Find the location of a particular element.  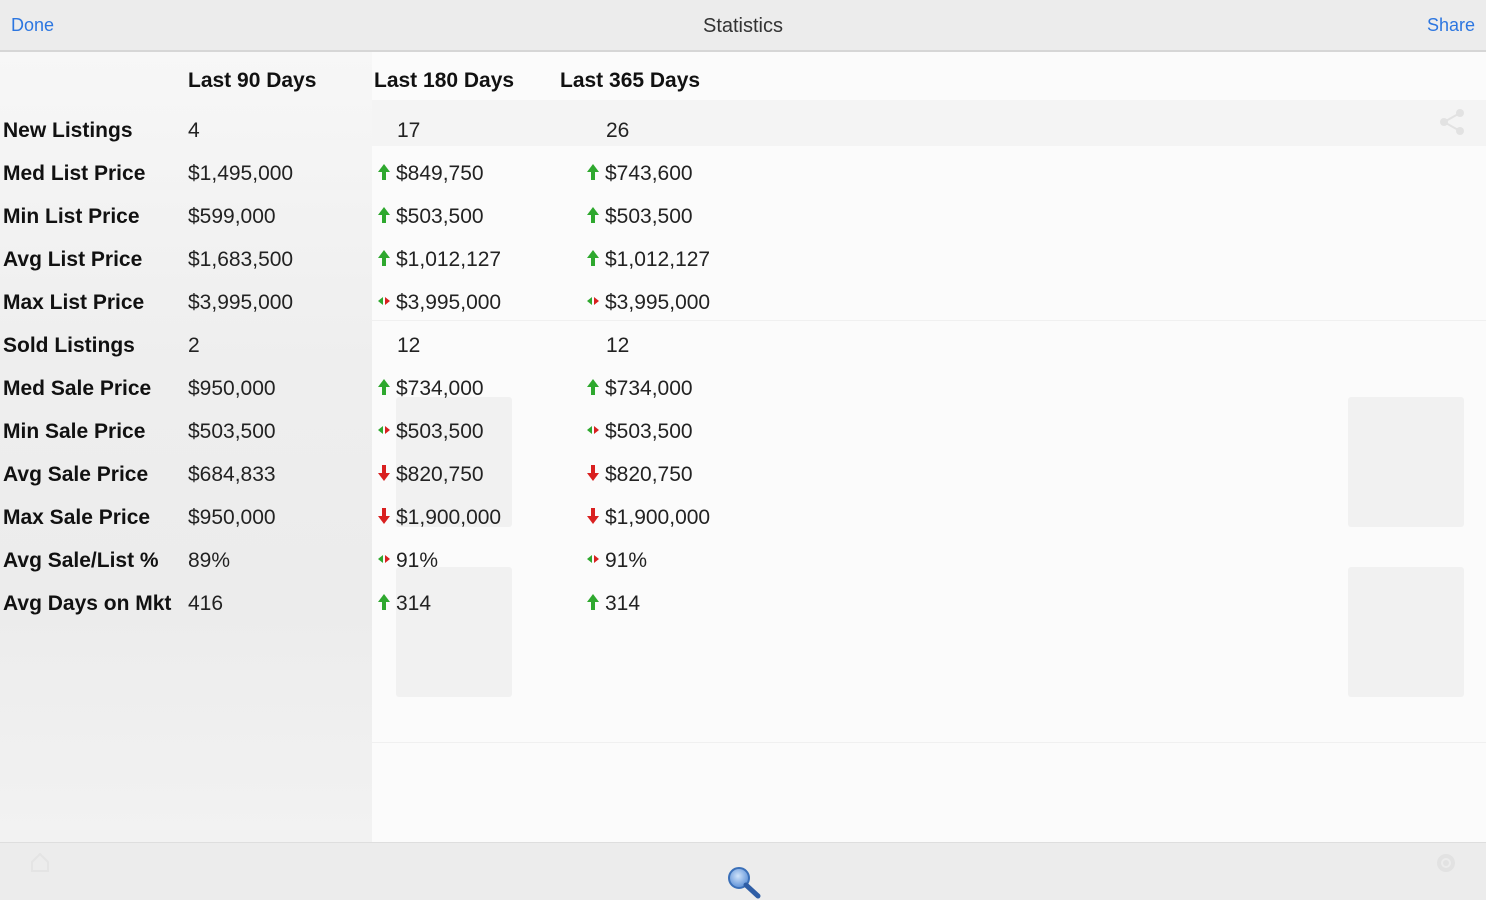

value-365-days: $734,000 is located at coordinates (639, 389).